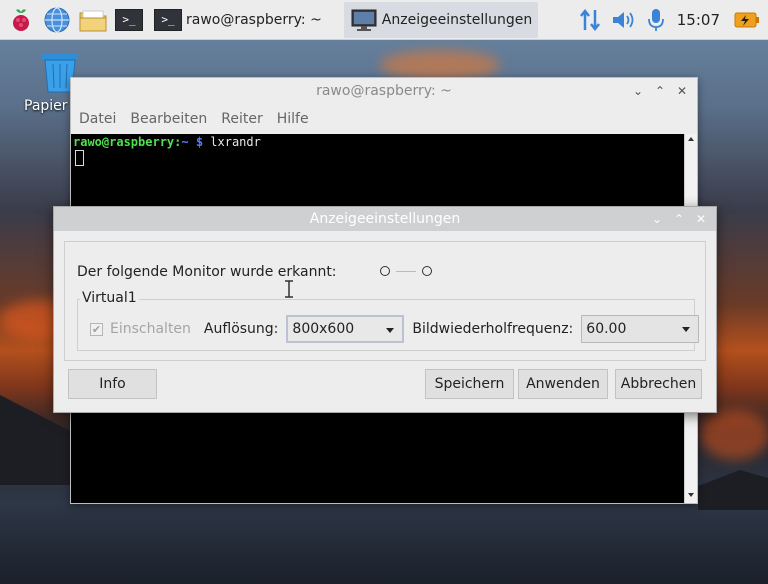 The image size is (768, 584). Describe the element at coordinates (168, 119) in the screenshot. I see `menu-bearbeiten: Bearbeiten` at that location.